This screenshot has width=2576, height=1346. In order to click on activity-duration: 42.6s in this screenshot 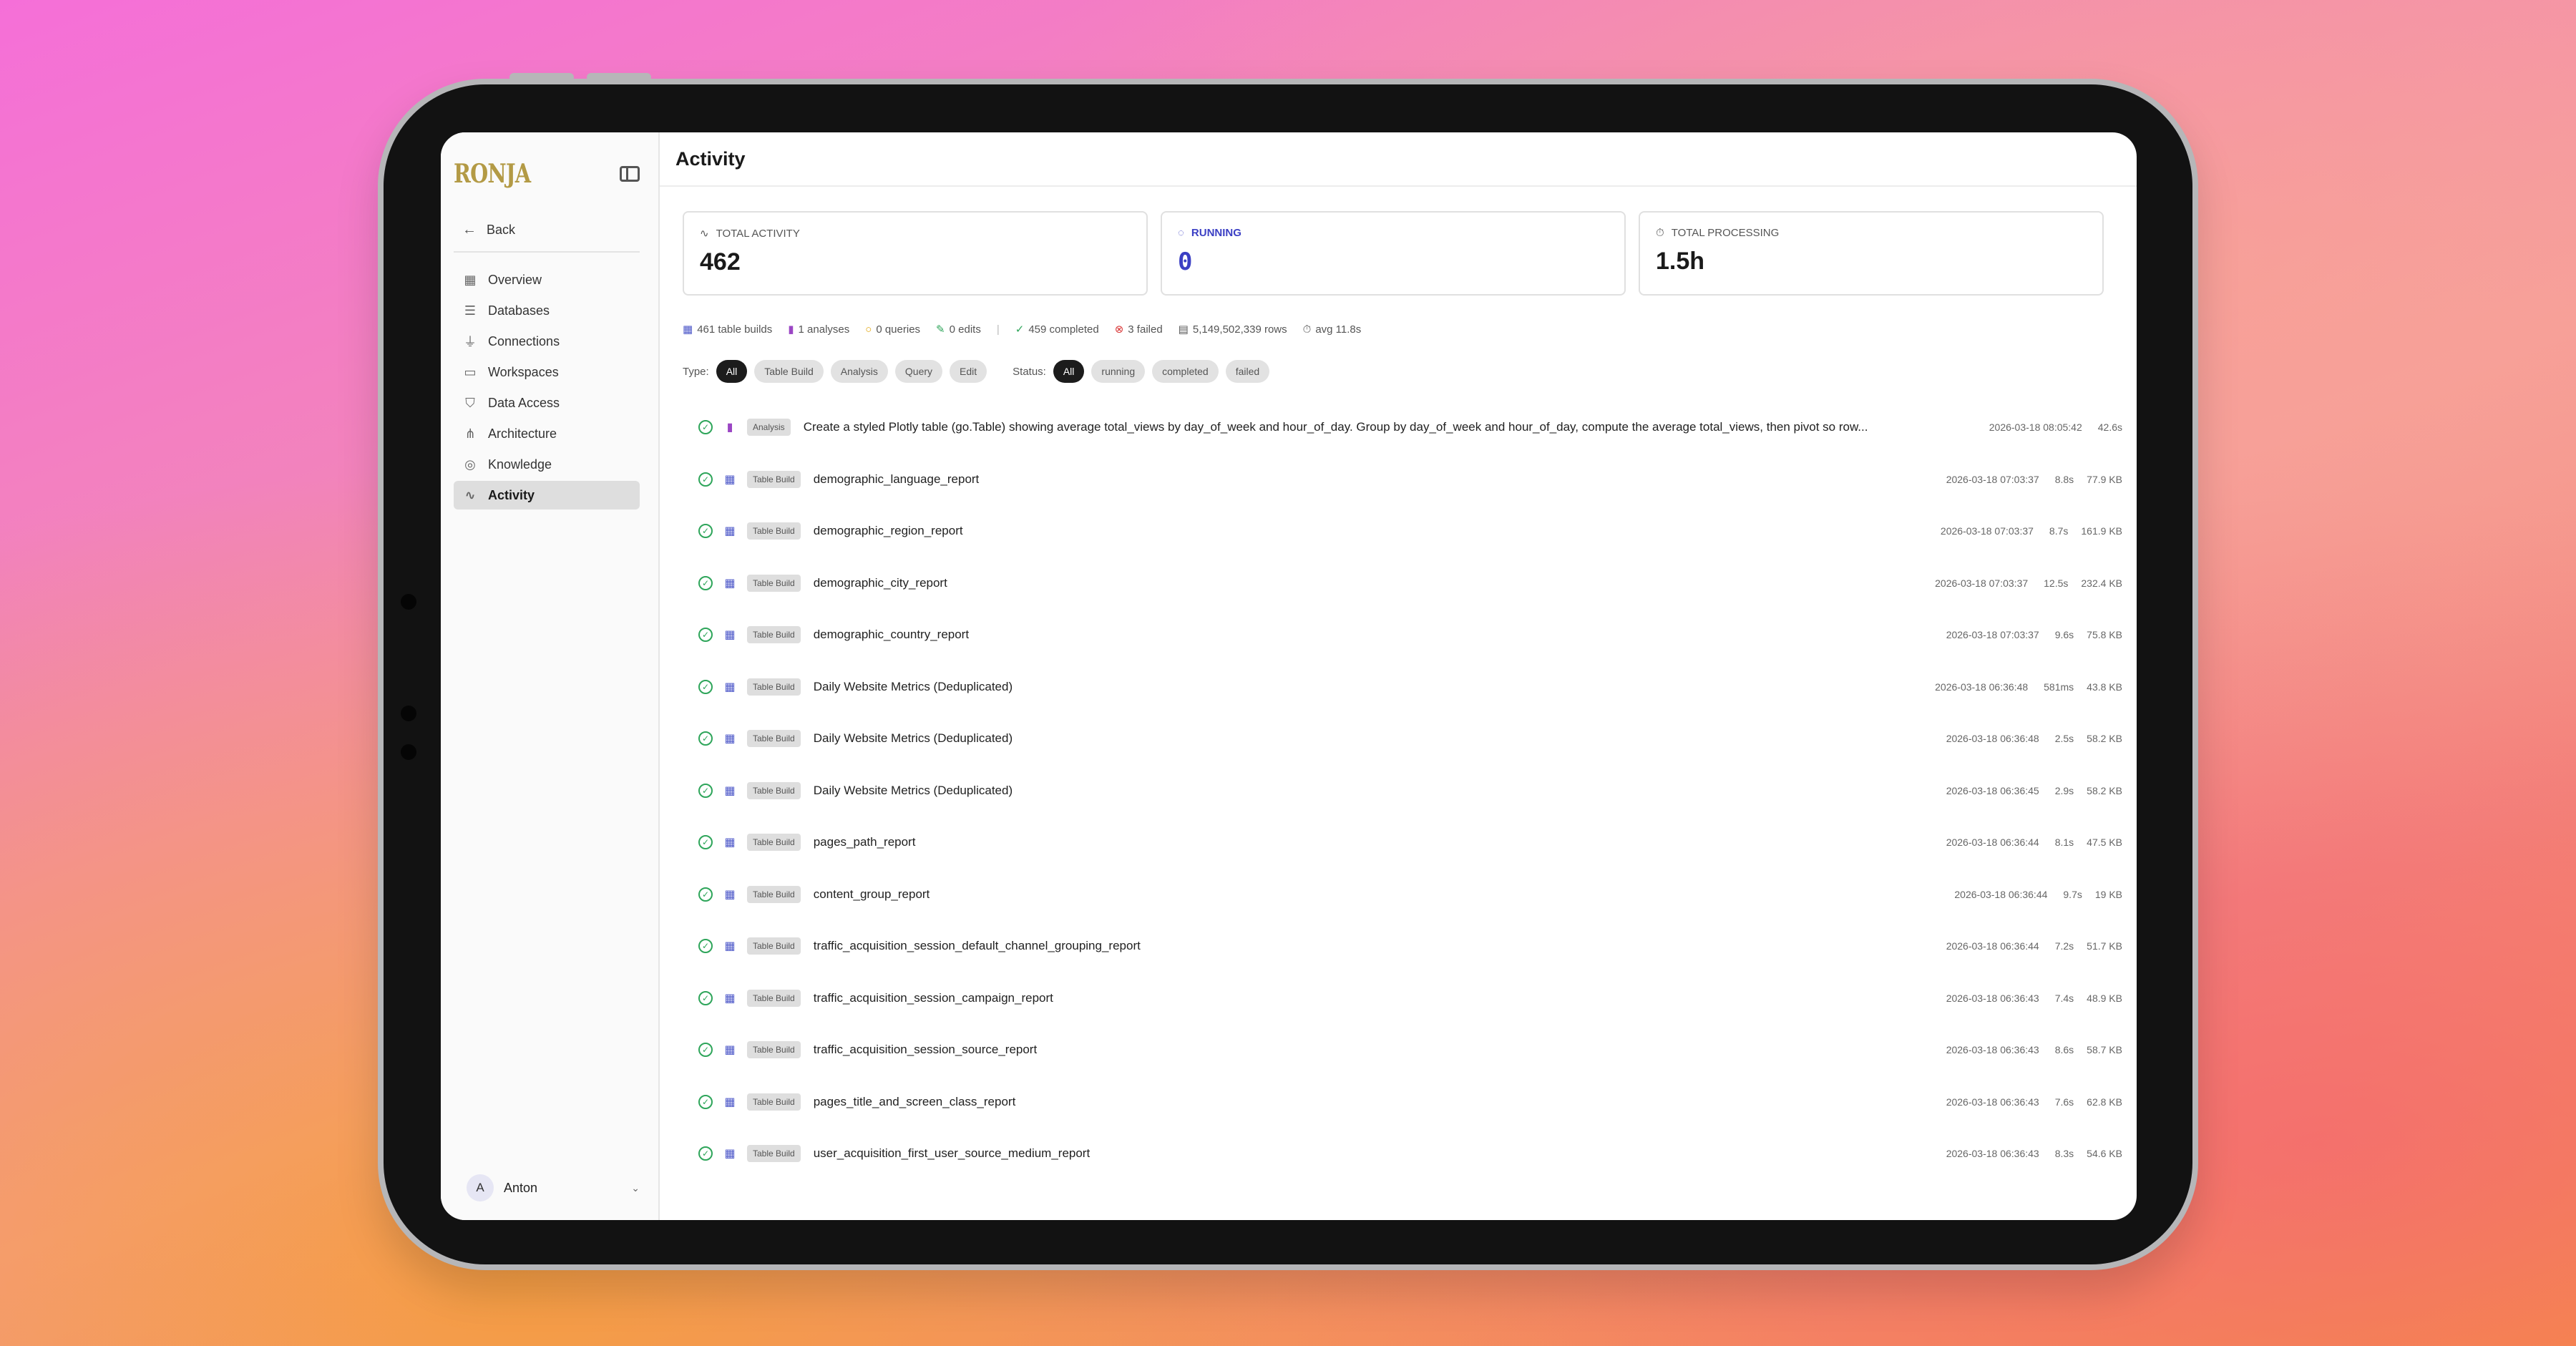, I will do `click(2109, 427)`.